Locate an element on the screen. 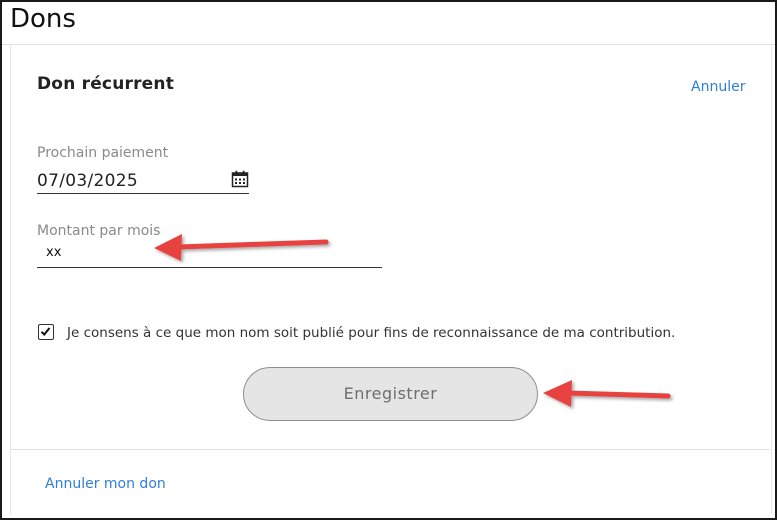  card-footer-divider is located at coordinates (390, 449).